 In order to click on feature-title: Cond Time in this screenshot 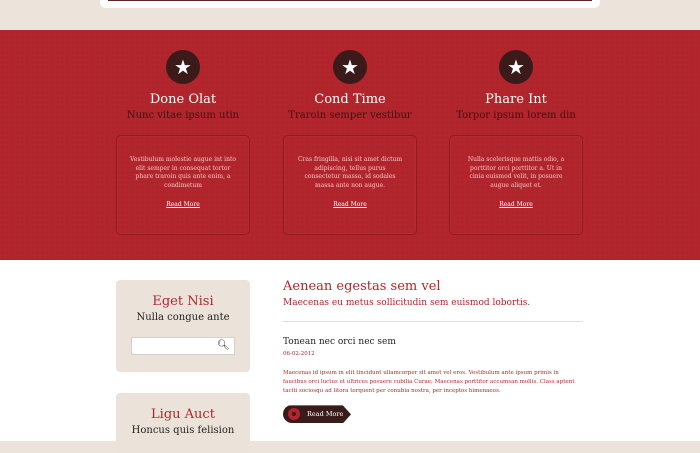, I will do `click(350, 99)`.